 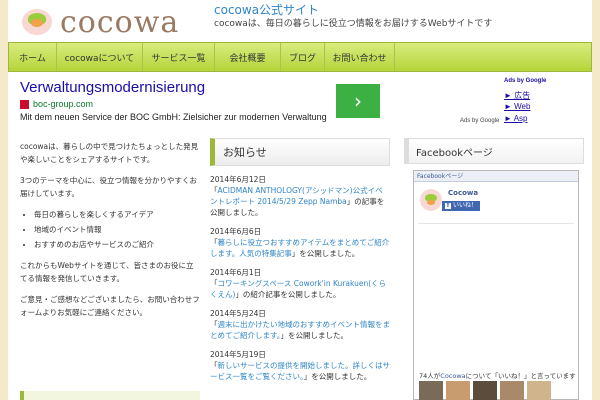 What do you see at coordinates (109, 187) in the screenshot?
I see `intro-paragraph-2: 3つのテーマを中心に、役立つ情報を分かりやすくお届けしています。` at bounding box center [109, 187].